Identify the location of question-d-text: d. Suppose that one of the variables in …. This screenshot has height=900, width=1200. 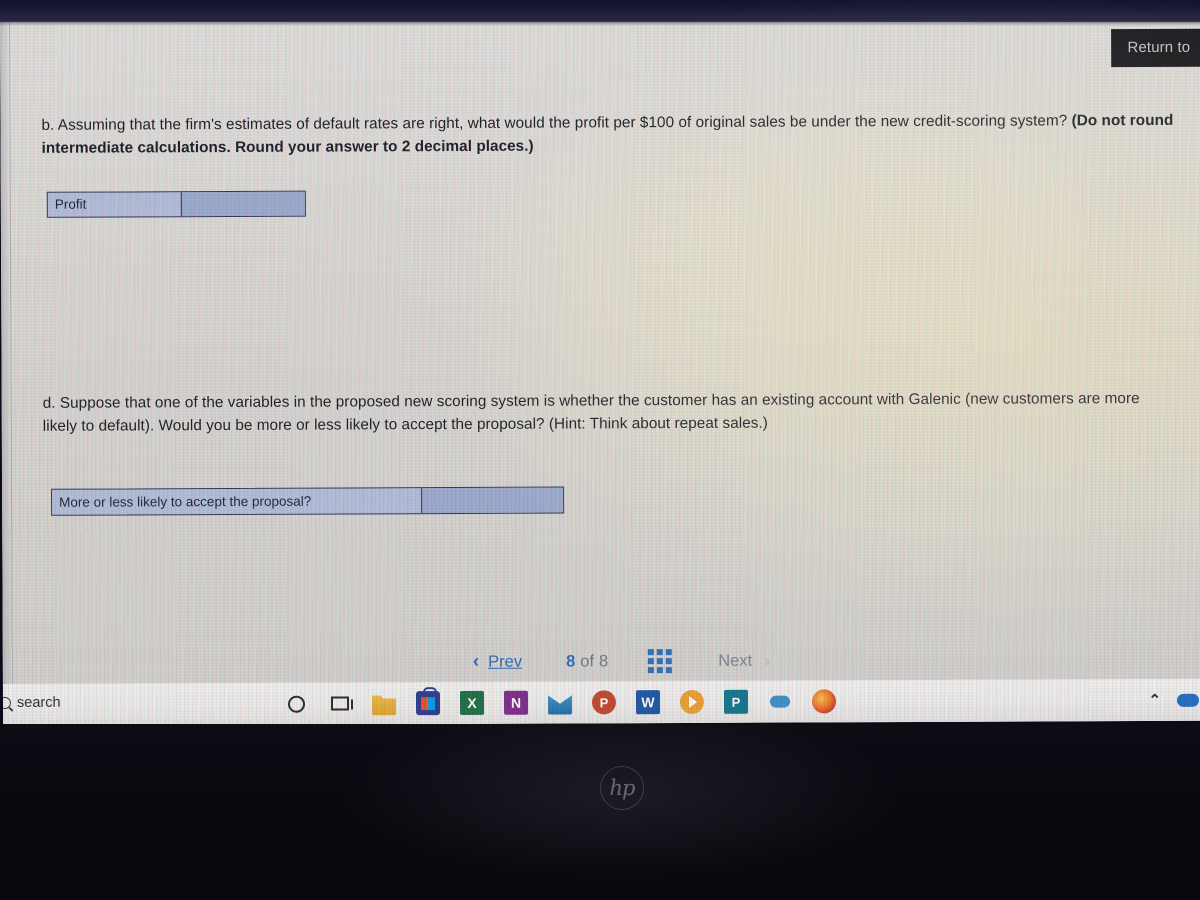
(591, 412).